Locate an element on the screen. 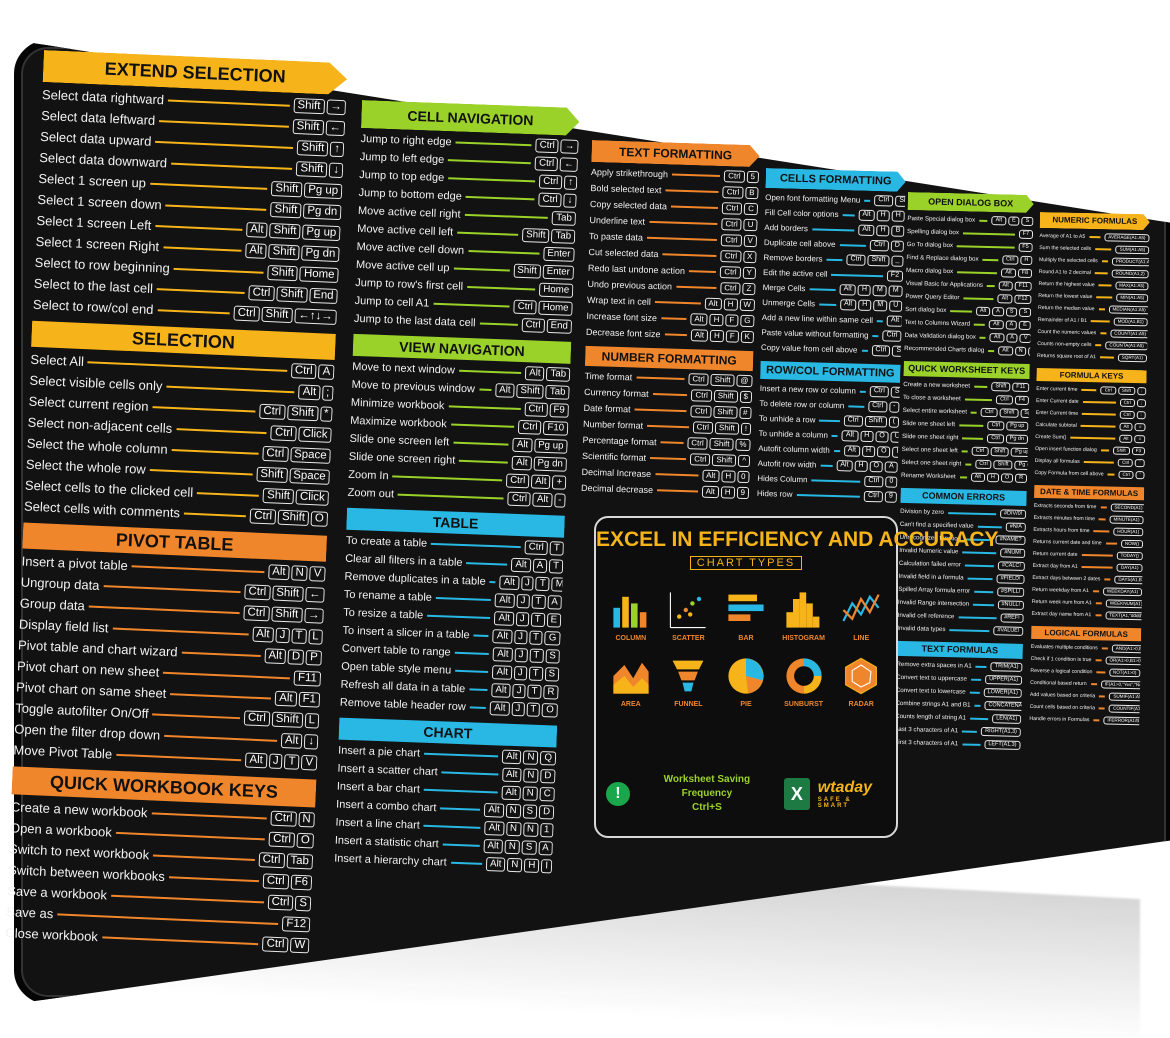  shortcut-label: Convert text to uppercase is located at coordinates (932, 678).